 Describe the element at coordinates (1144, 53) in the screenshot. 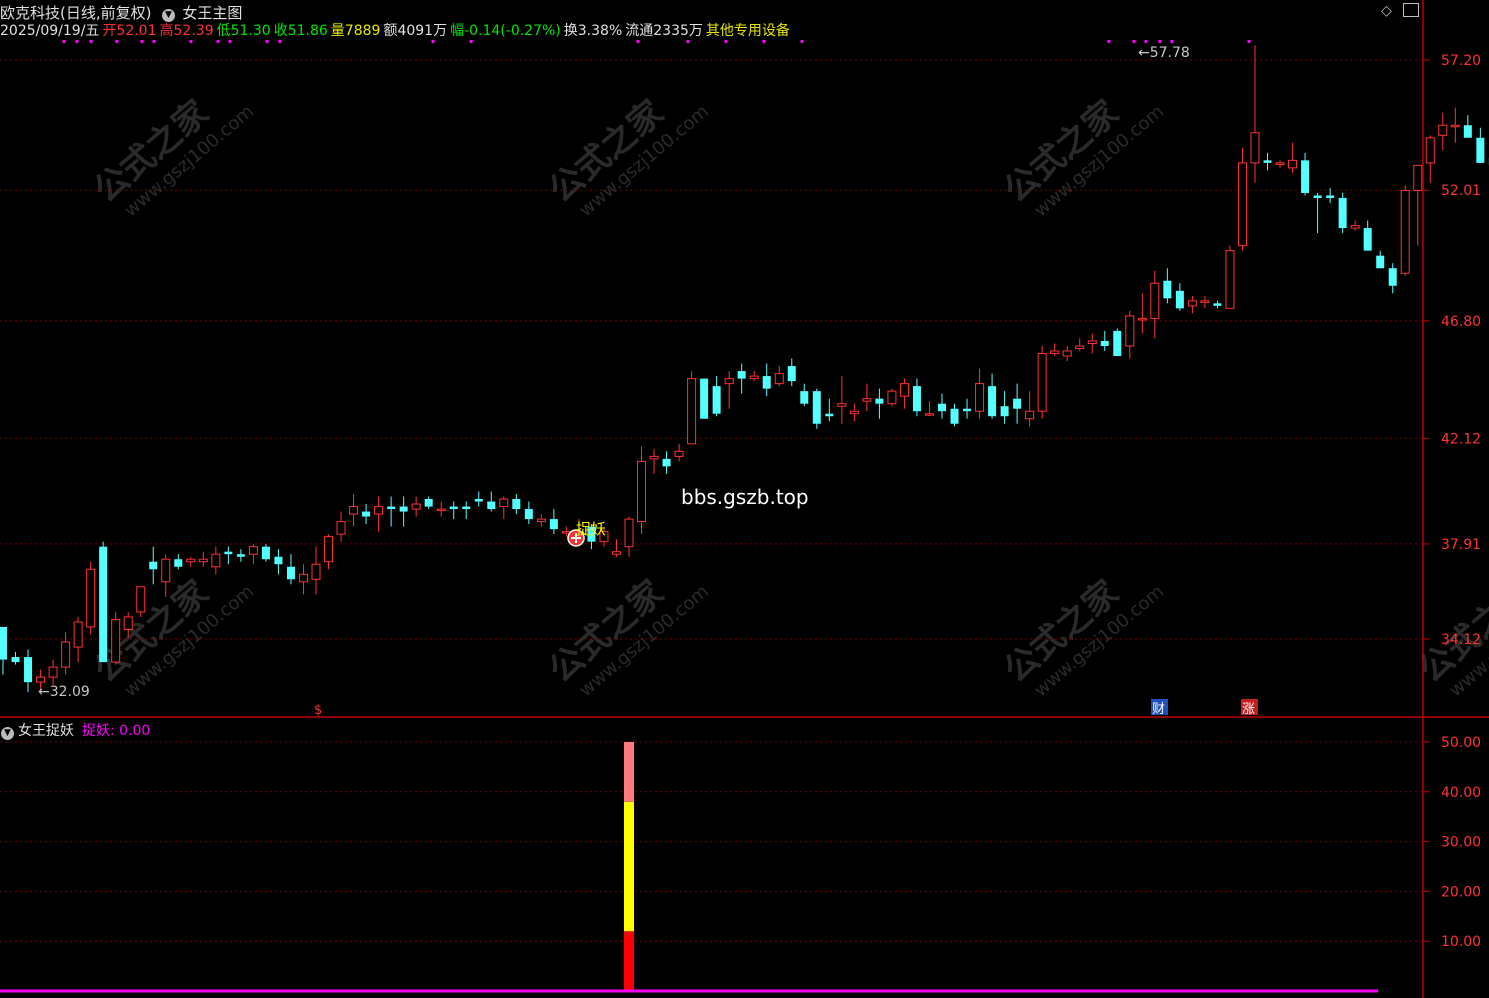

I see `high-arrow-icon: ←` at that location.